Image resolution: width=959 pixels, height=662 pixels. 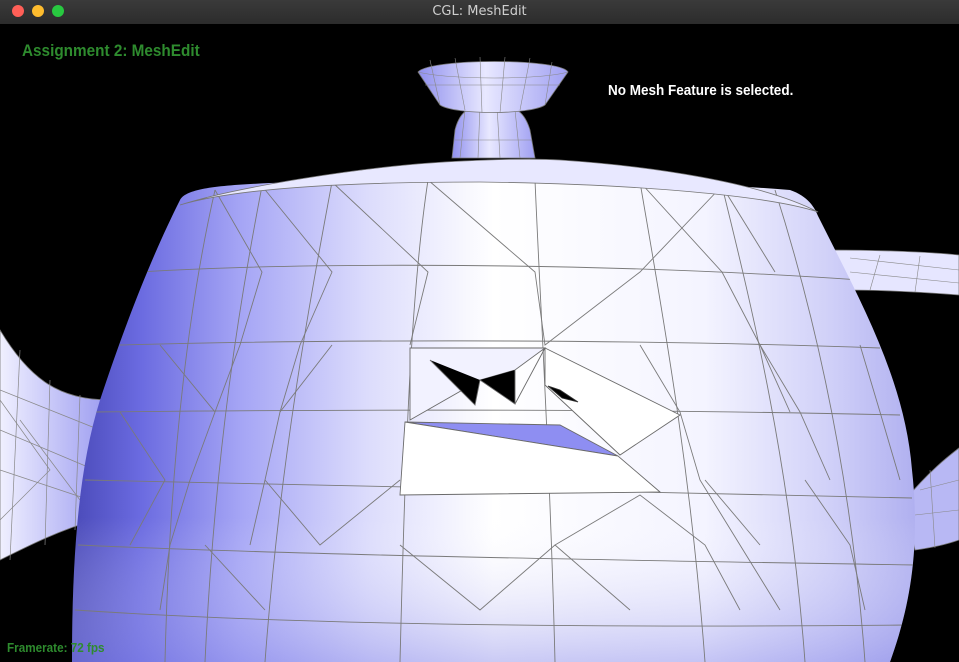 I want to click on framerate-readout: Framerate: 72 fps, so click(x=56, y=647).